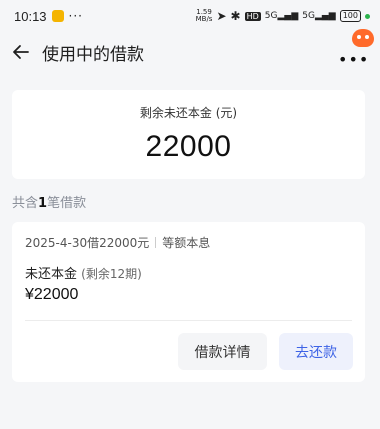  What do you see at coordinates (235, 16) in the screenshot?
I see `bluetooth-icon: ✱` at bounding box center [235, 16].